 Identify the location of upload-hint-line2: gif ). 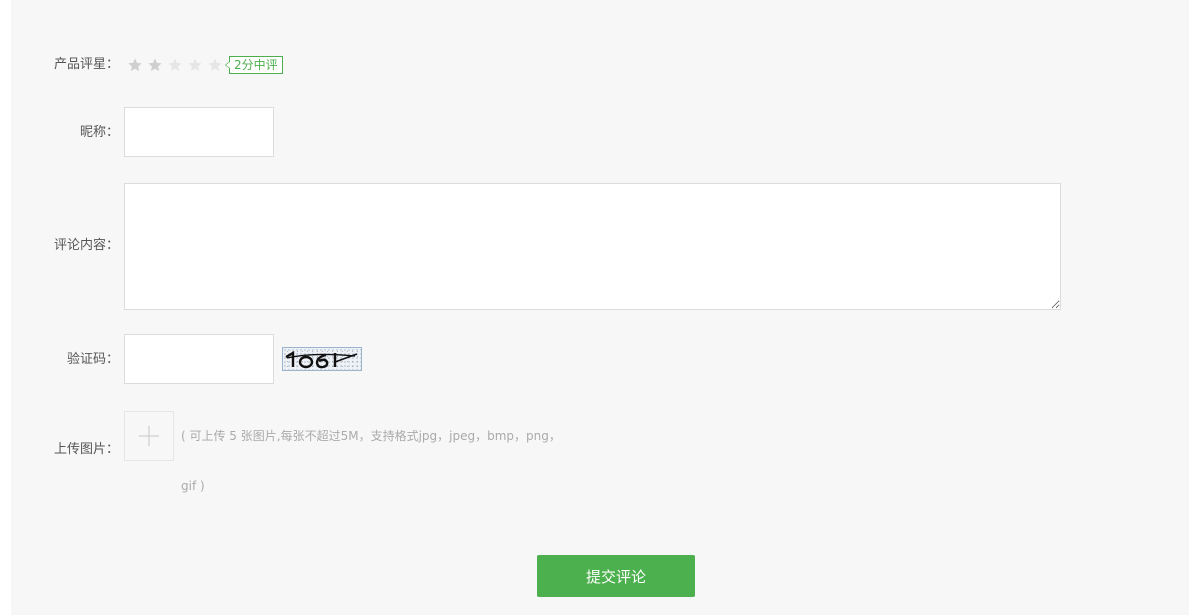
(193, 486).